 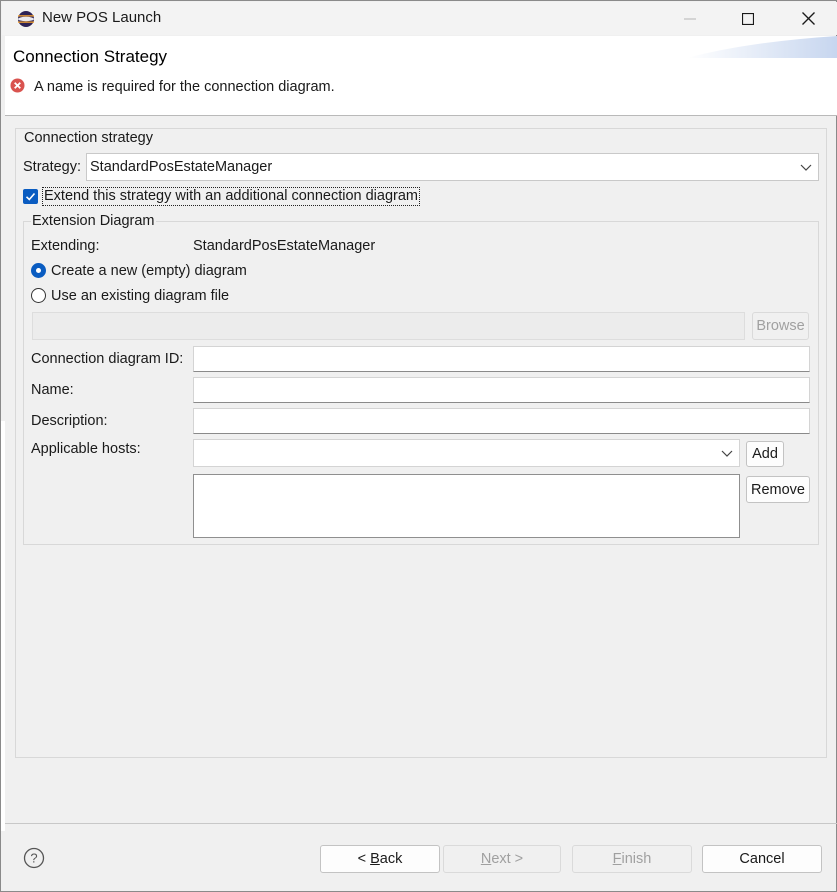 What do you see at coordinates (636, 859) in the screenshot?
I see `finish-rest: inish` at bounding box center [636, 859].